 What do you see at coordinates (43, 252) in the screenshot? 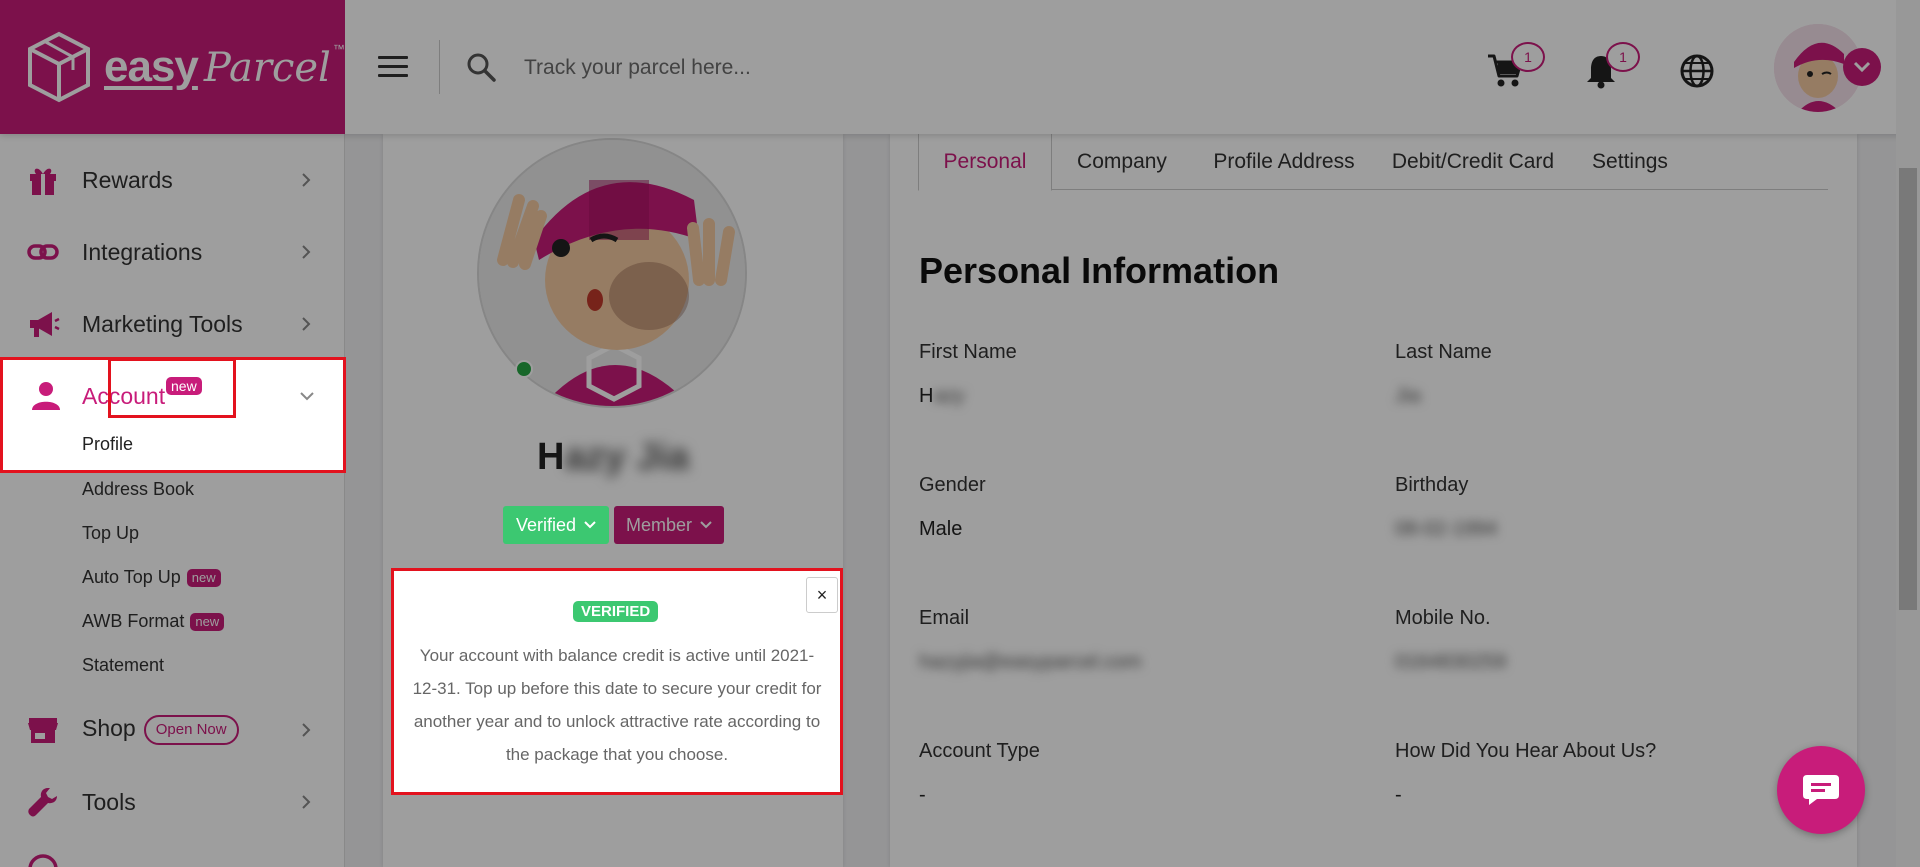
I see `link-icon` at bounding box center [43, 252].